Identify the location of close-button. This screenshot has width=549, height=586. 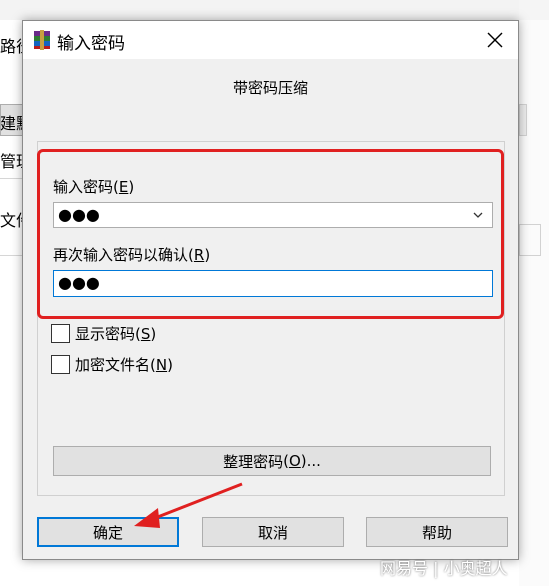
(495, 40).